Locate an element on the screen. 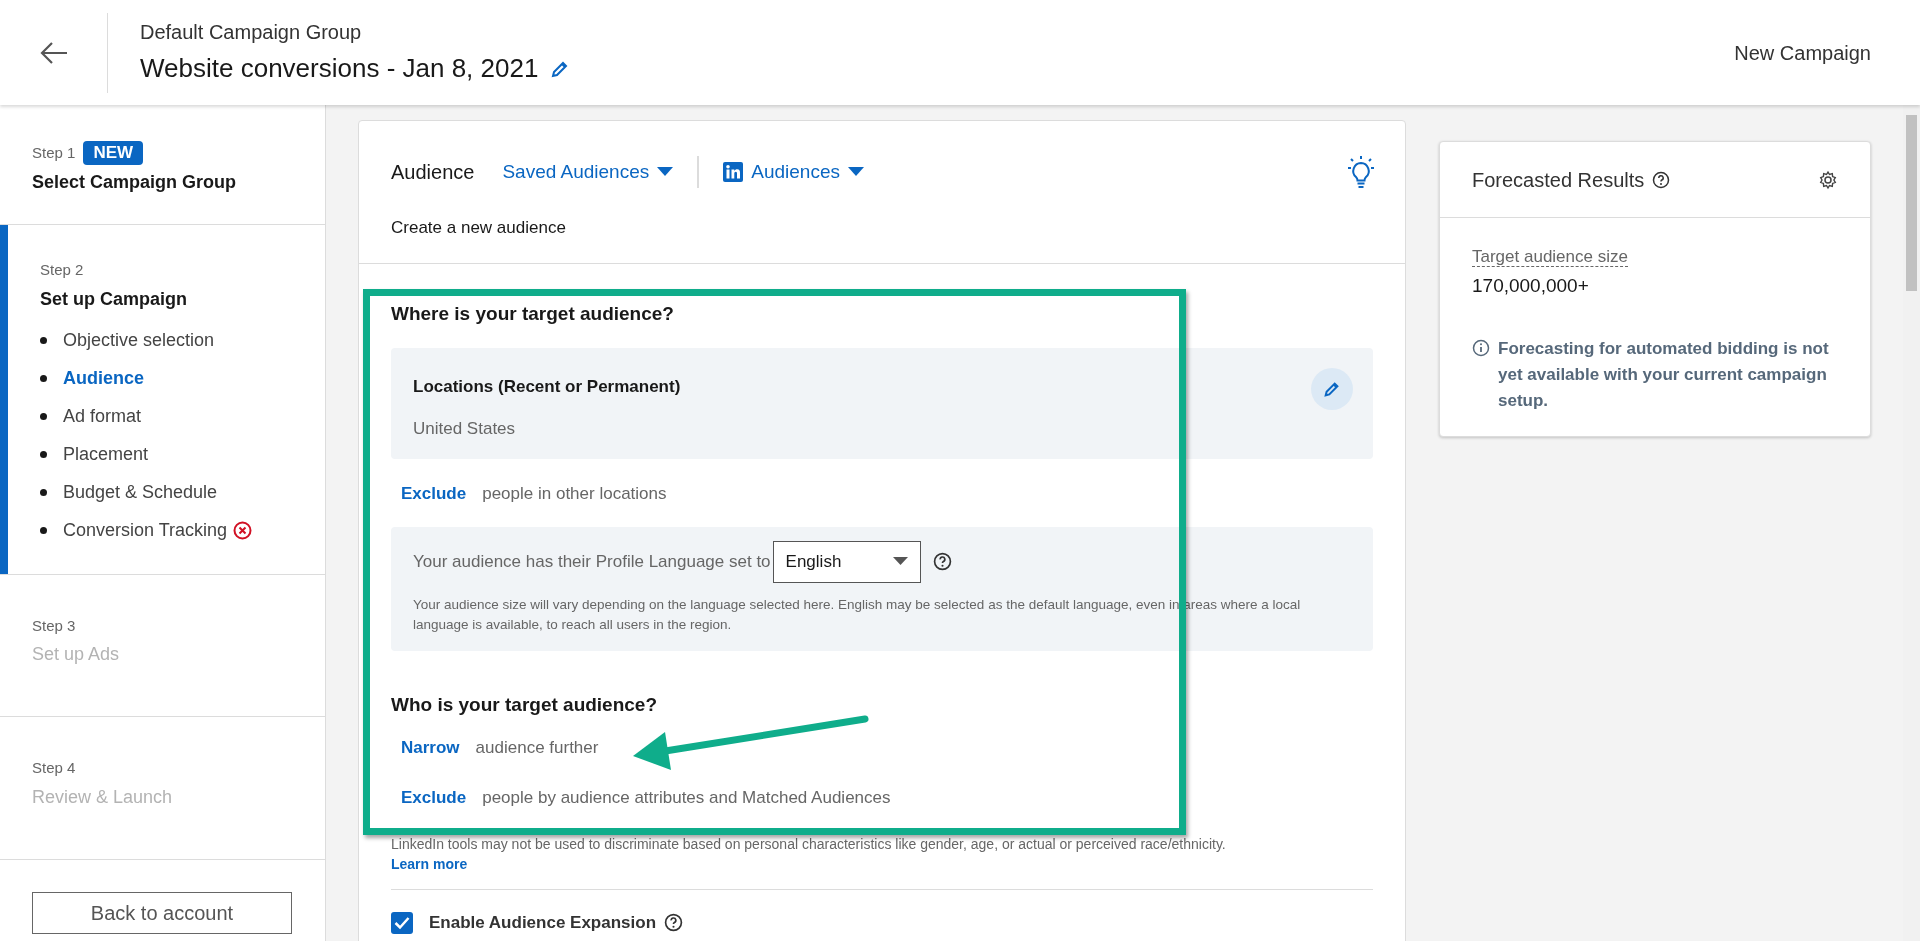 Image resolution: width=1920 pixels, height=941 pixels. question-heading: Where is your target audience? is located at coordinates (533, 313).